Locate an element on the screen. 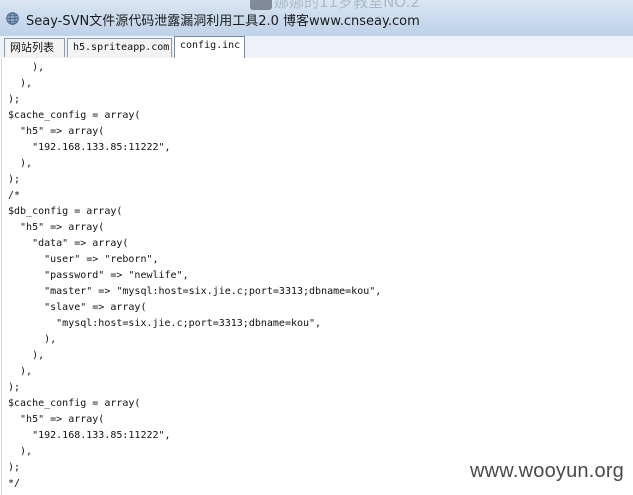 The width and height of the screenshot is (633, 495). tab-bar: 网站列表 h5.spriteapp.com config.inc is located at coordinates (316, 47).